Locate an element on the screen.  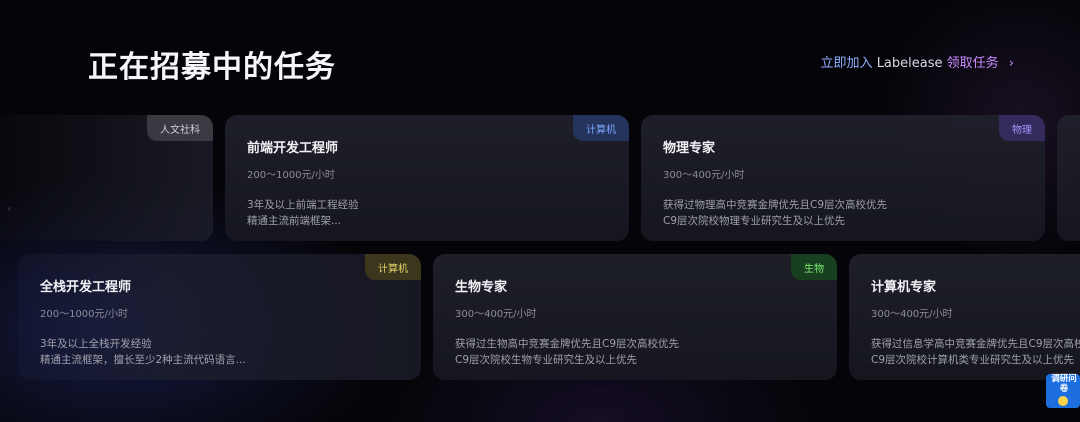
task-name: 前端开发工程师 is located at coordinates (293, 148).